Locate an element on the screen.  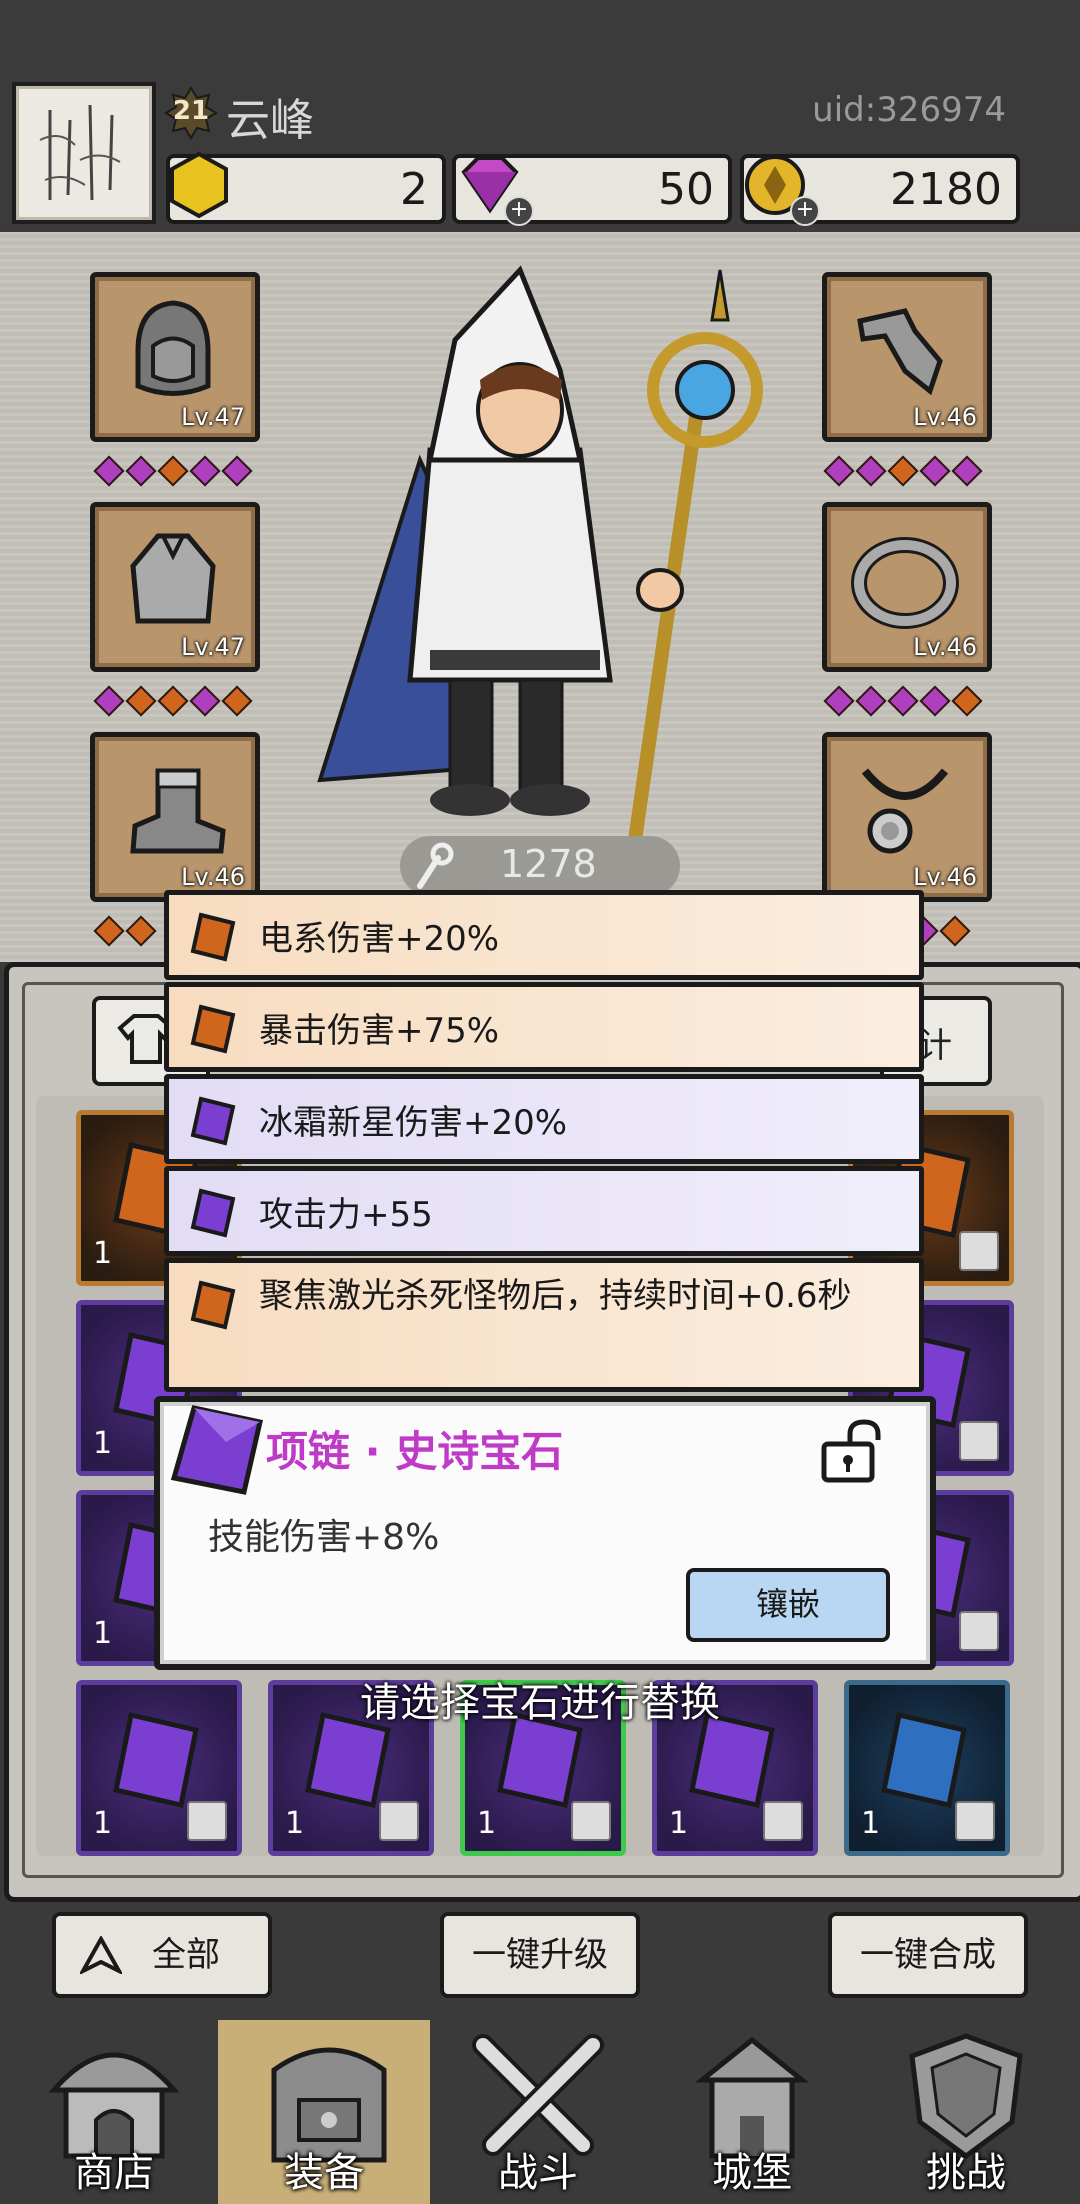
nav-label: 挑战 is located at coordinates (966, 2173).